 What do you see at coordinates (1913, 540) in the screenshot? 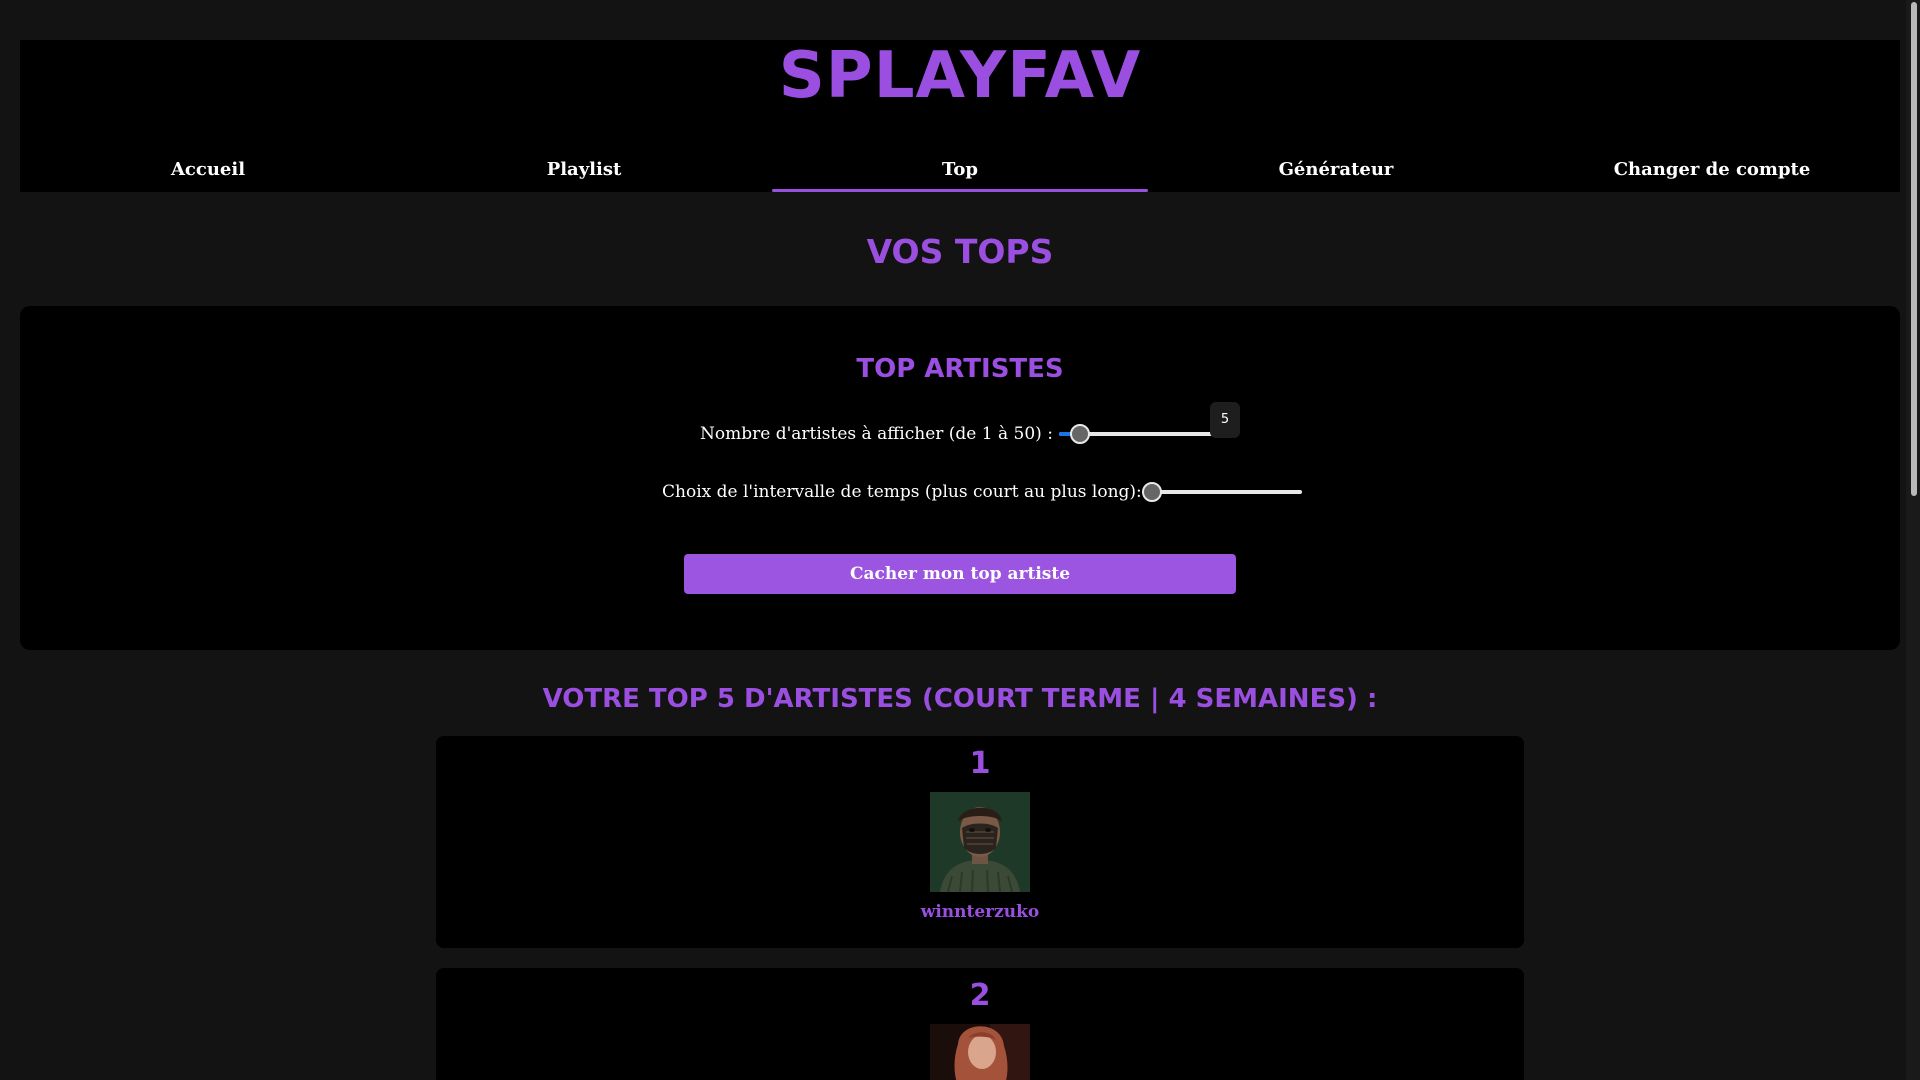
I see `page-scrollbar` at bounding box center [1913, 540].